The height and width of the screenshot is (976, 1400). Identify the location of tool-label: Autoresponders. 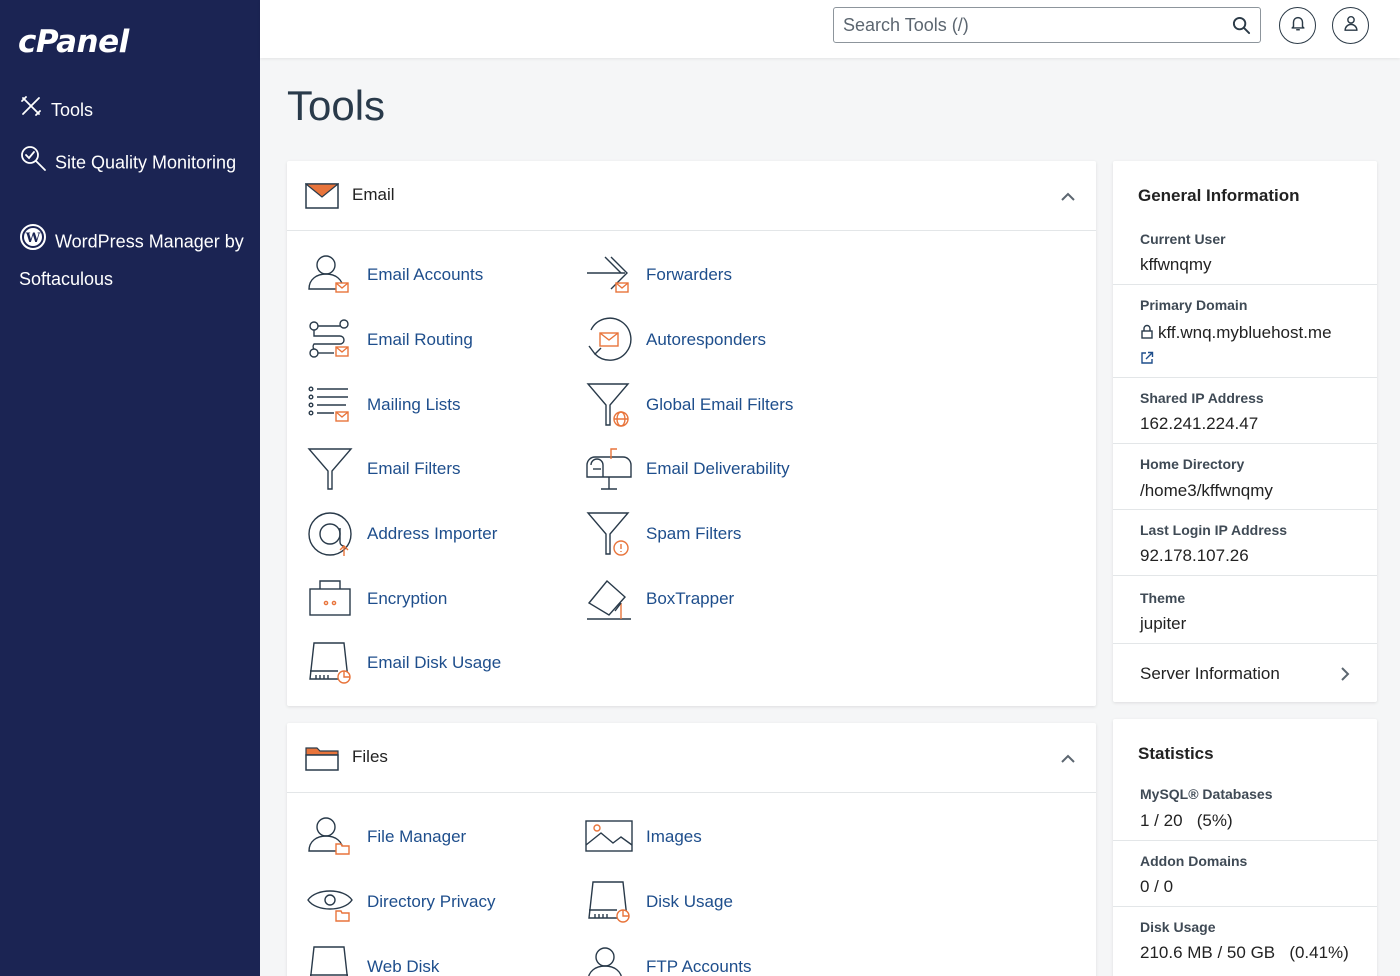
(706, 339).